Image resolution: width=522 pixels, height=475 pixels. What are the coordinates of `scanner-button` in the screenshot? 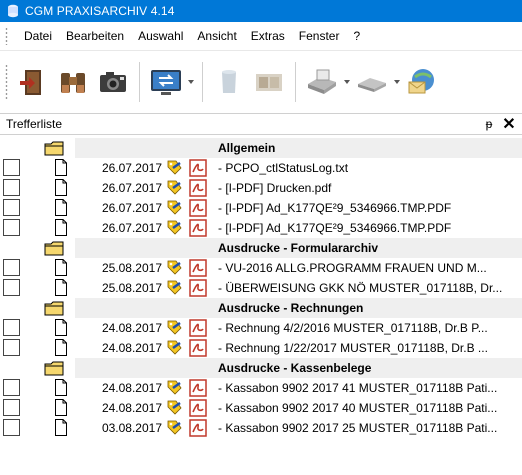 It's located at (322, 82).